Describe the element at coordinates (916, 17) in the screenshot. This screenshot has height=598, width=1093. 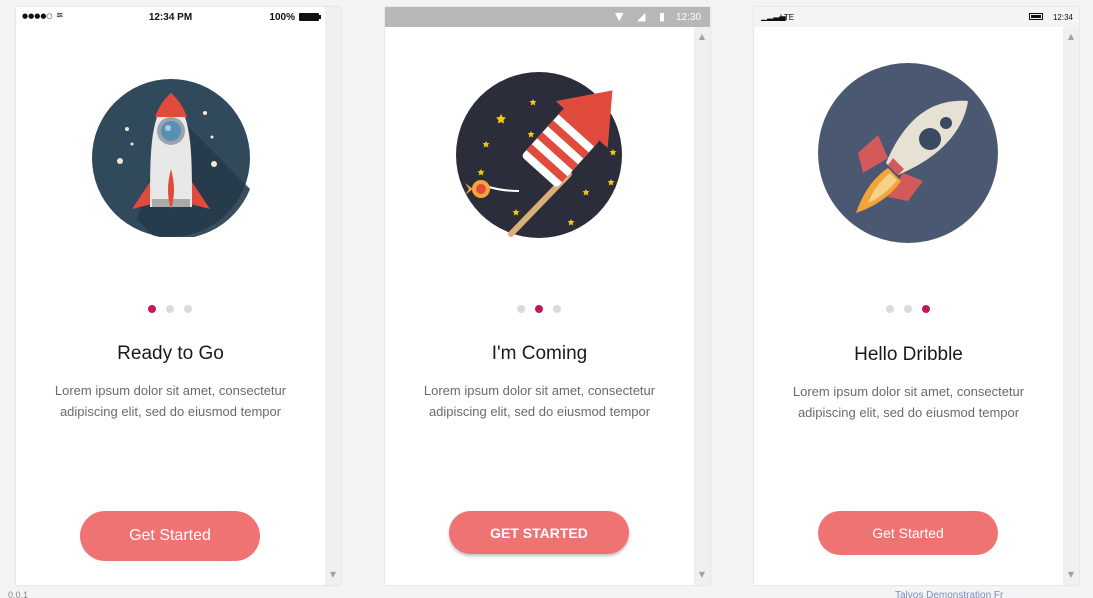
I see `windows-status-bar: ▁▂▃▄ LTE 12:34` at that location.